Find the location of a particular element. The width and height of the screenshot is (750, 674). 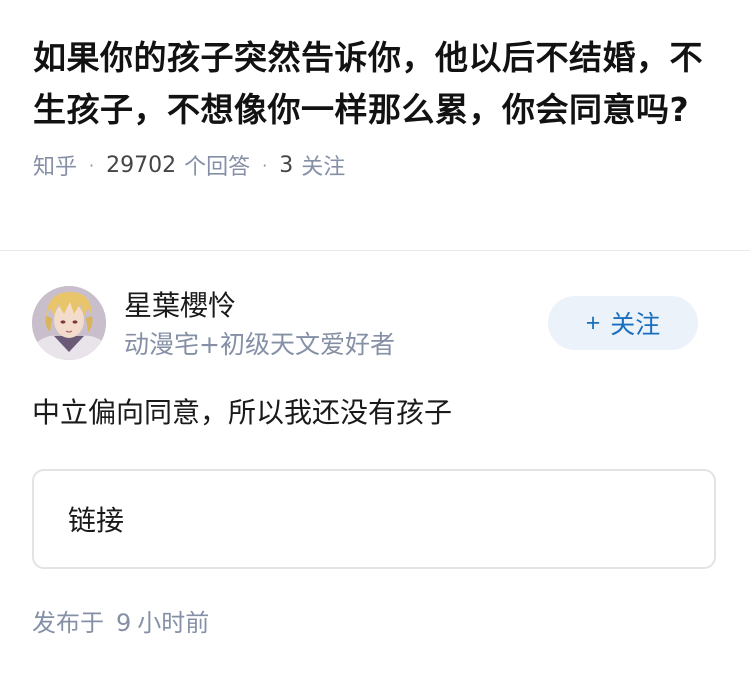

publish-time: 发布于 9 小时前 is located at coordinates (120, 623).